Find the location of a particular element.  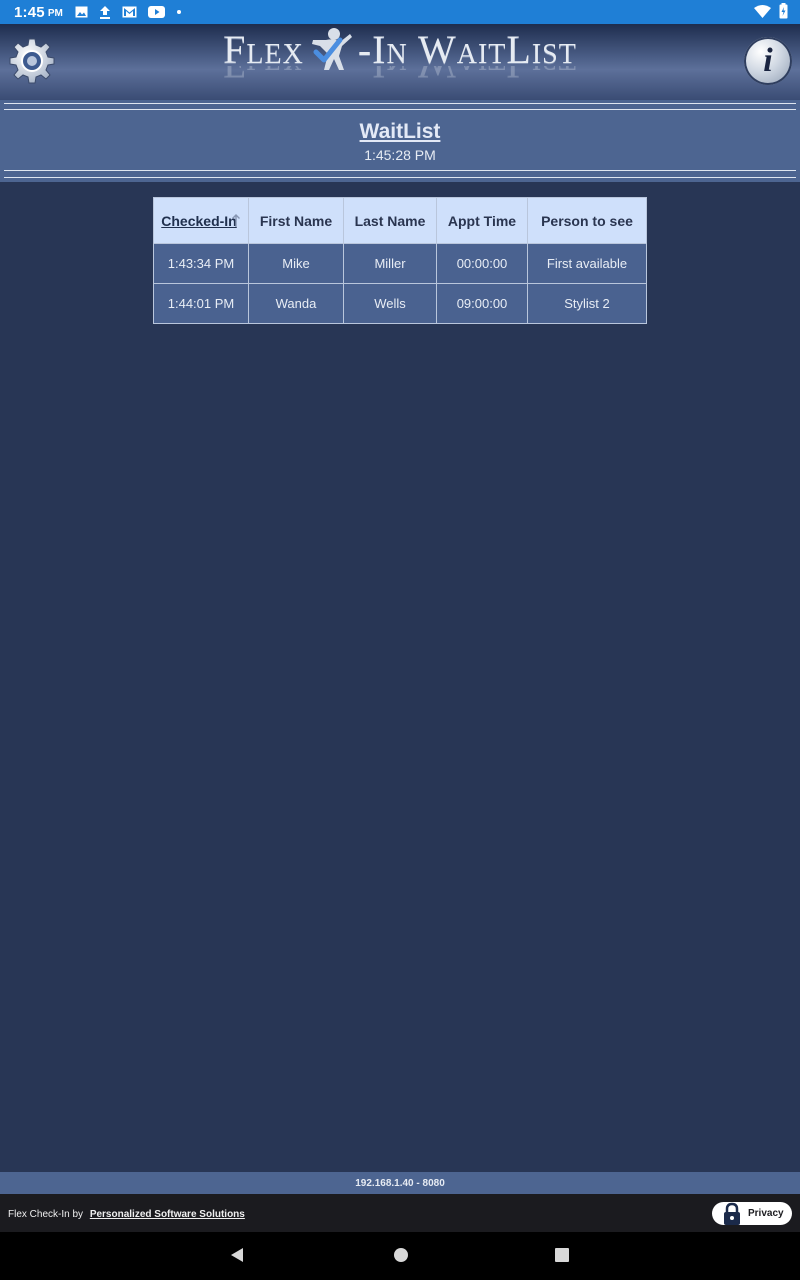

back-icon is located at coordinates (237, 1255).